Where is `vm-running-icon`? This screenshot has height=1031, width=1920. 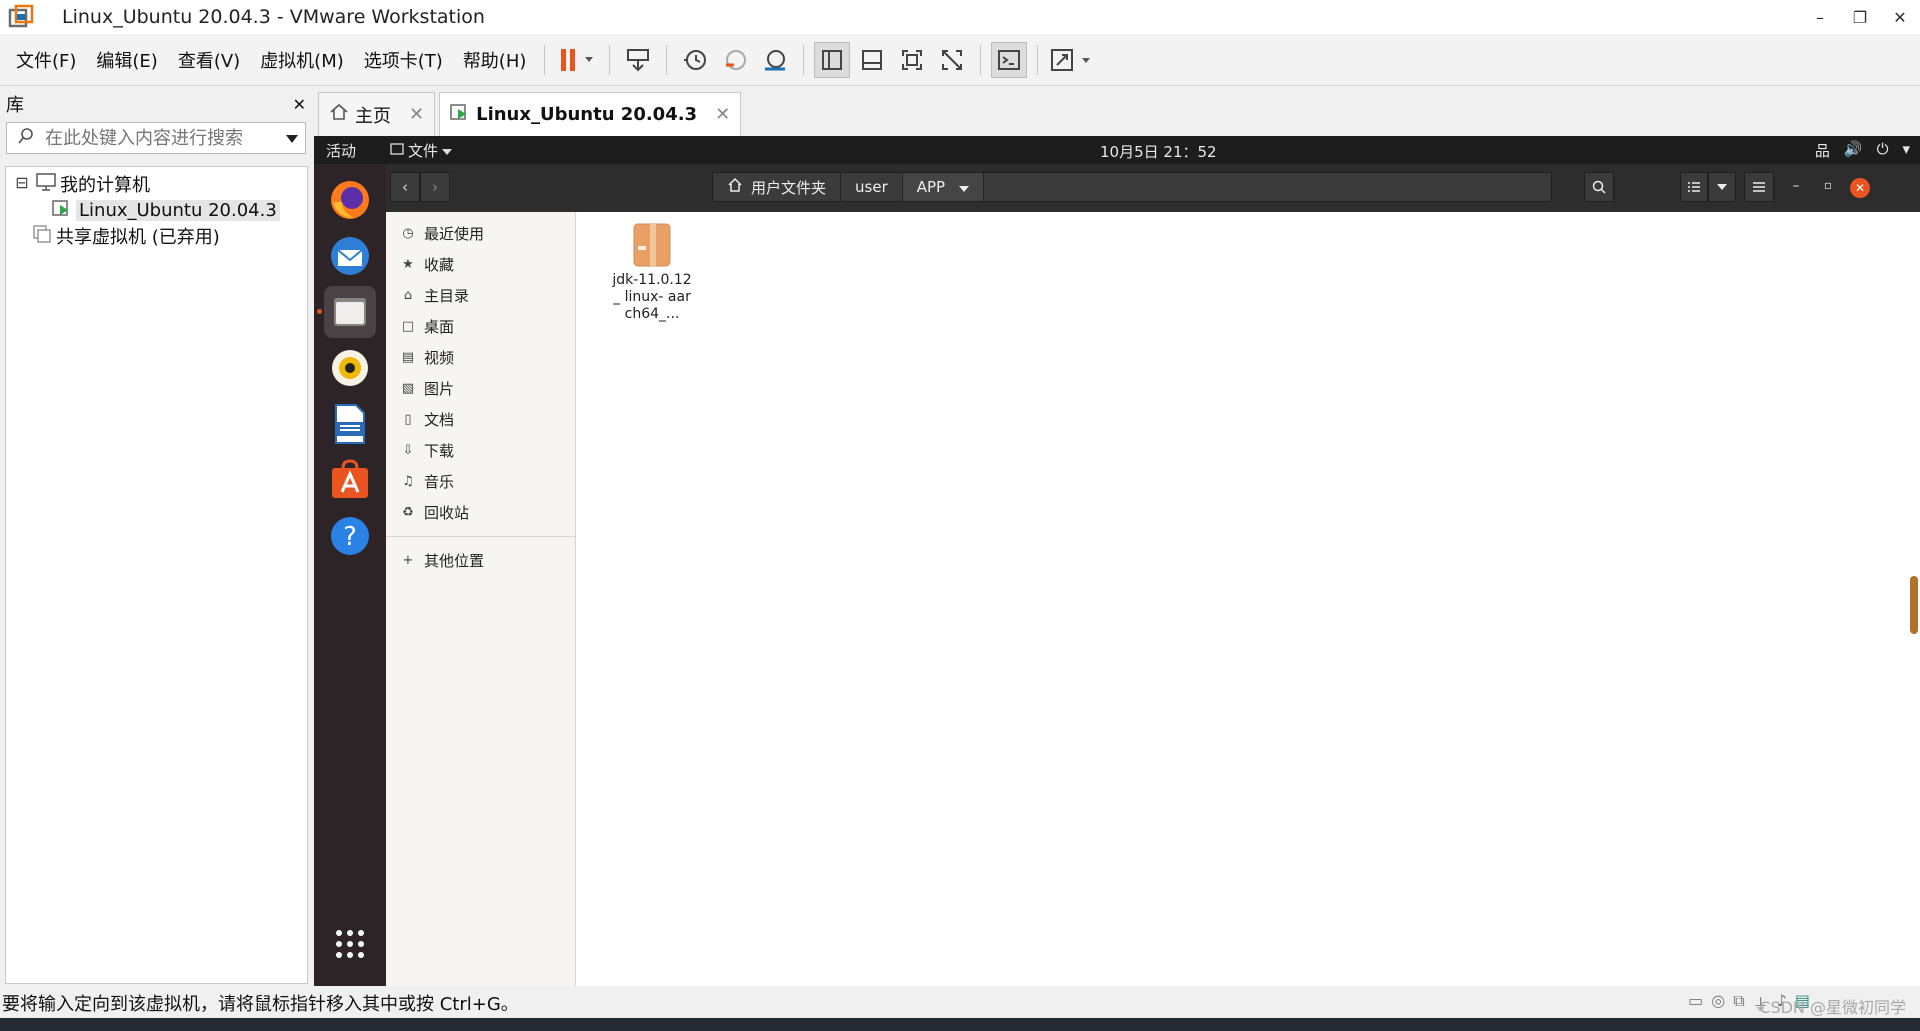
vm-running-icon is located at coordinates (460, 114).